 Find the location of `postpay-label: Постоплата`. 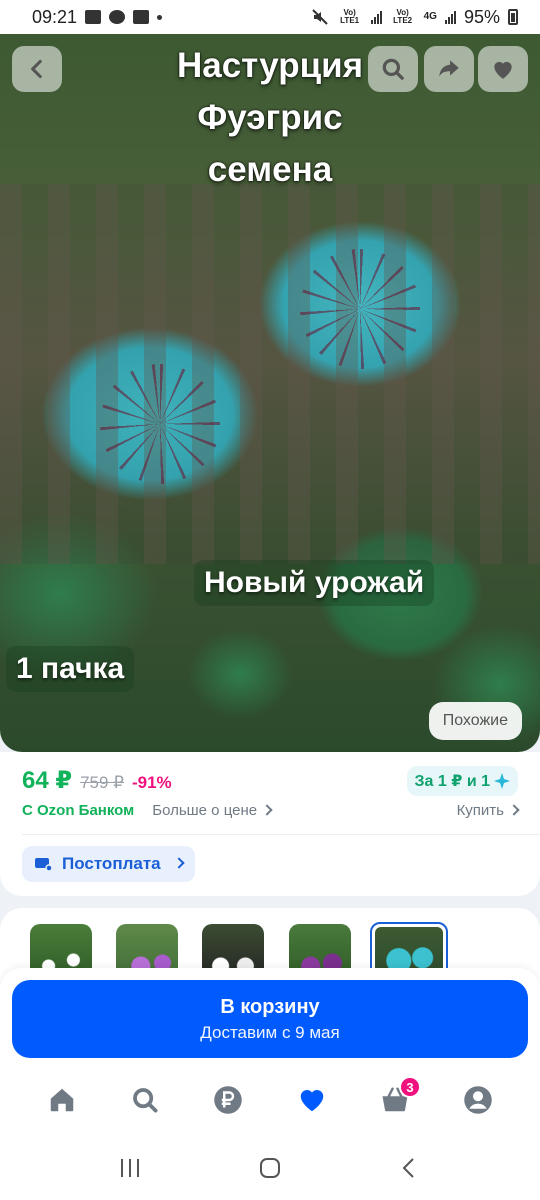

postpay-label: Постоплата is located at coordinates (111, 863).